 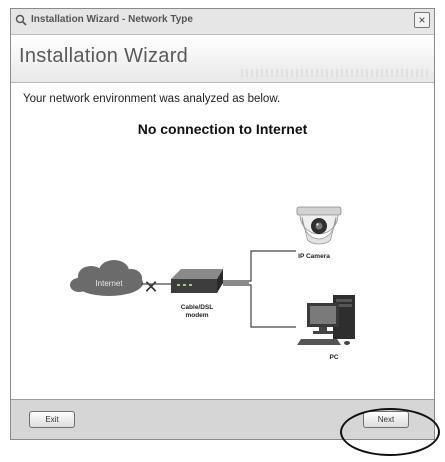 I want to click on close-button: ×, so click(x=422, y=20).